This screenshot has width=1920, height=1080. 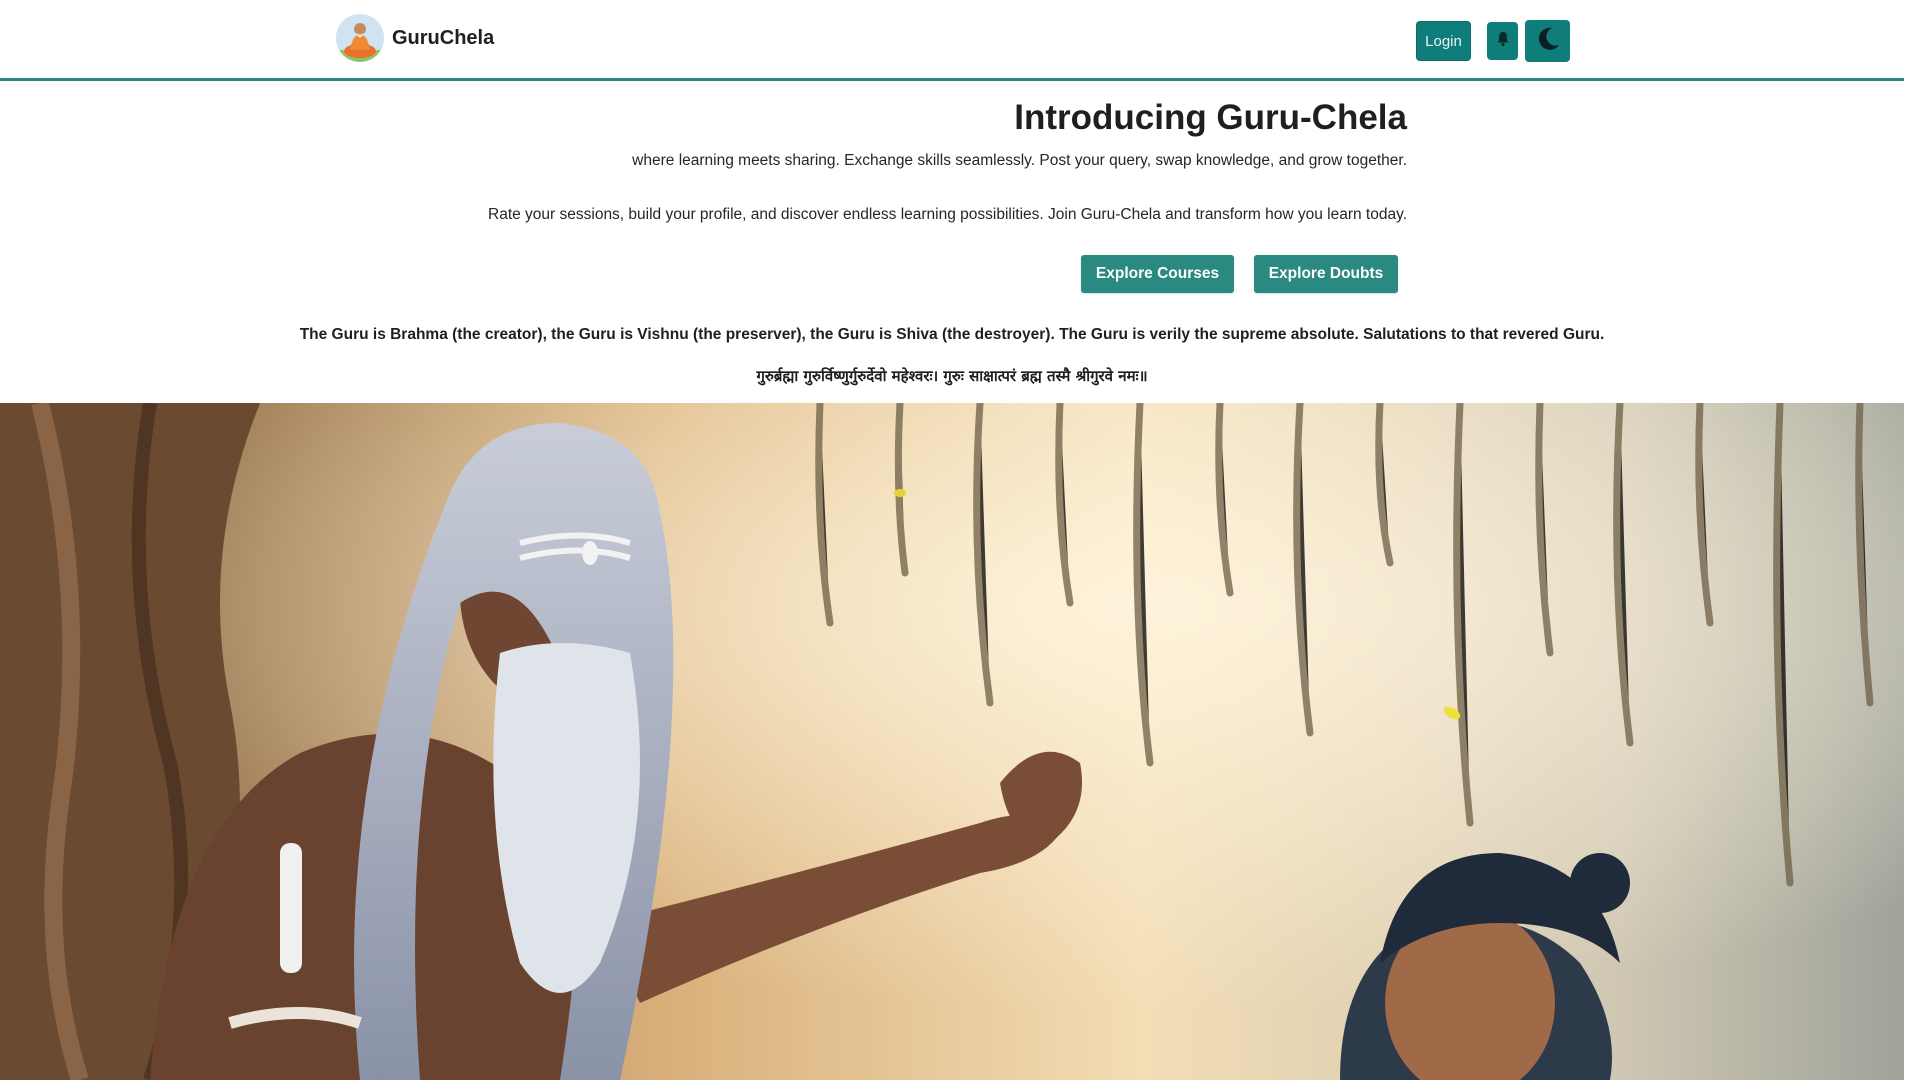 What do you see at coordinates (1210, 117) in the screenshot?
I see `hero-title: Introducing Guru-Chela` at bounding box center [1210, 117].